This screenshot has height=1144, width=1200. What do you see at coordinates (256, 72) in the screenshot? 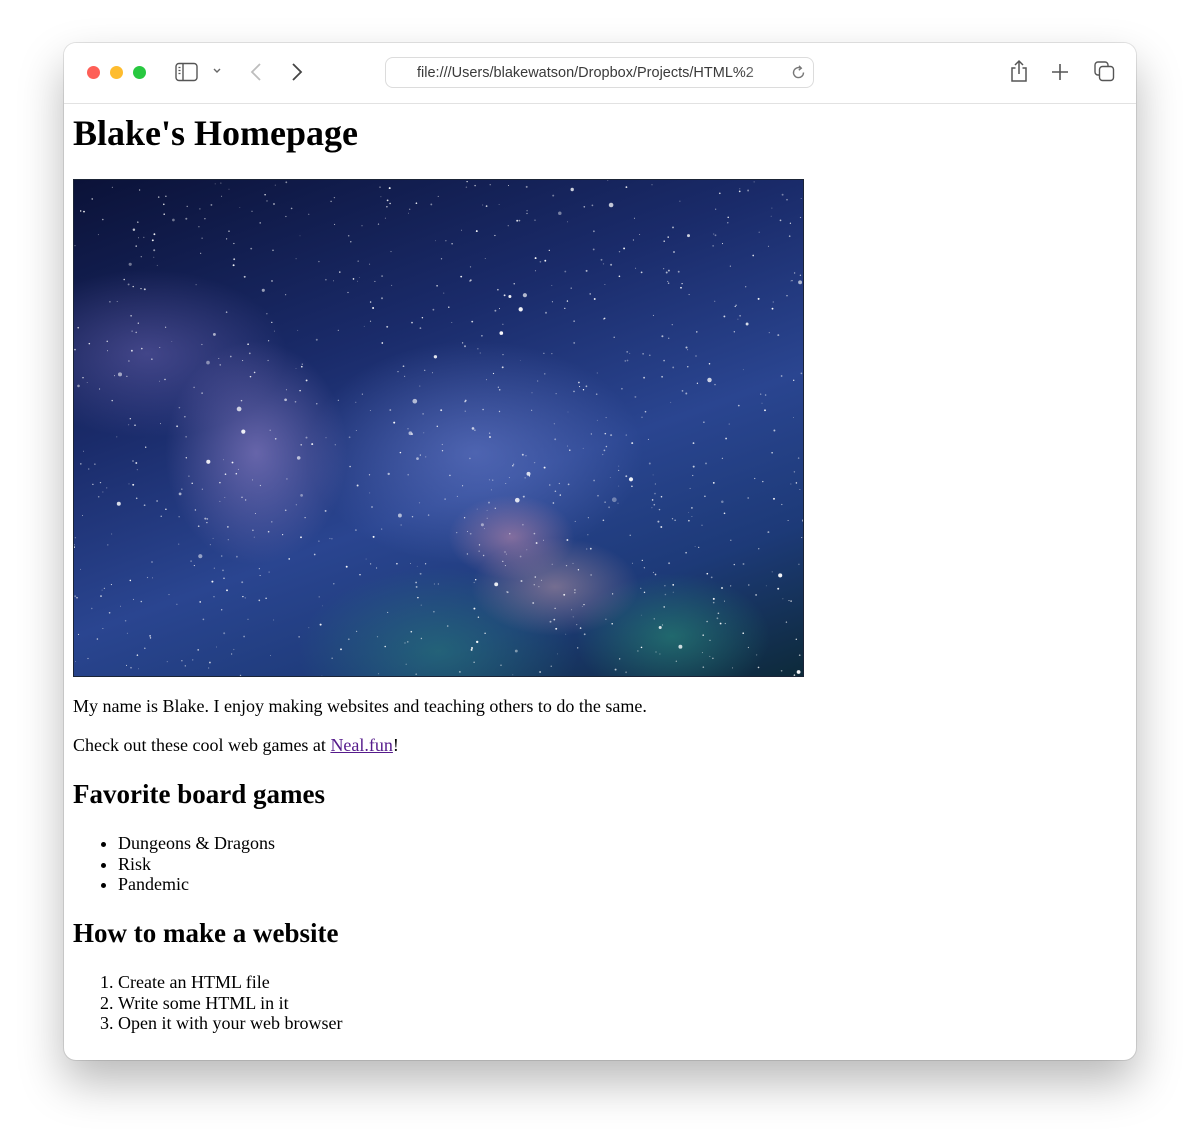
I see `chevron-left-icon` at bounding box center [256, 72].